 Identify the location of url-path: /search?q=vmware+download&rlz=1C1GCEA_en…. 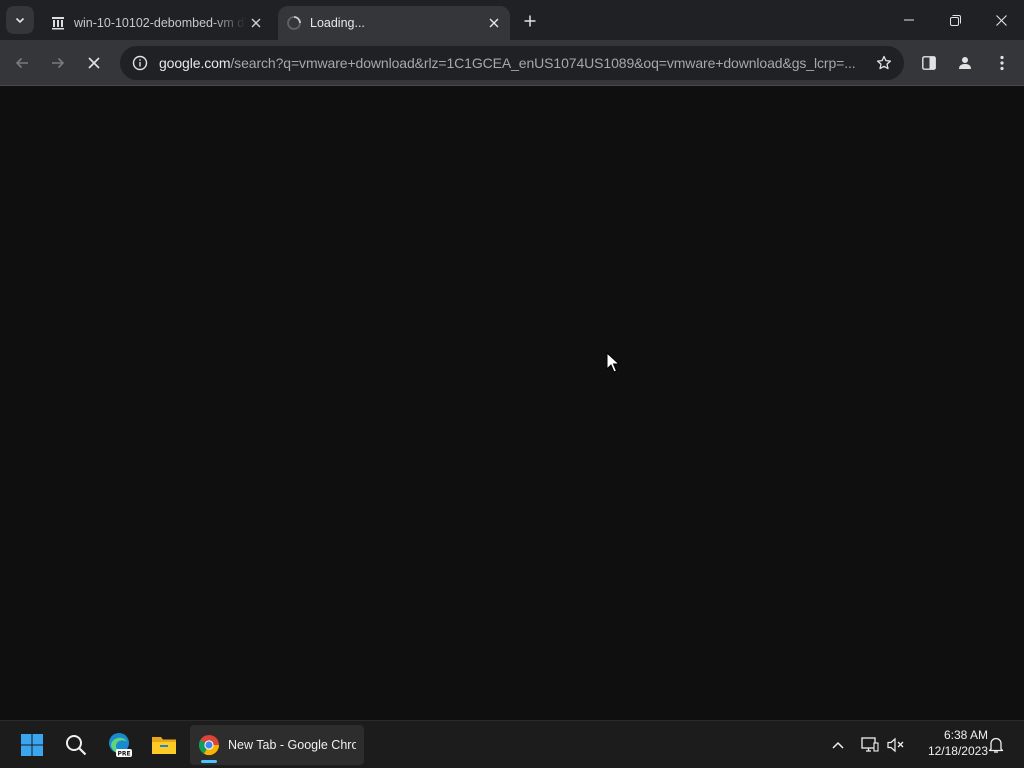
(543, 63).